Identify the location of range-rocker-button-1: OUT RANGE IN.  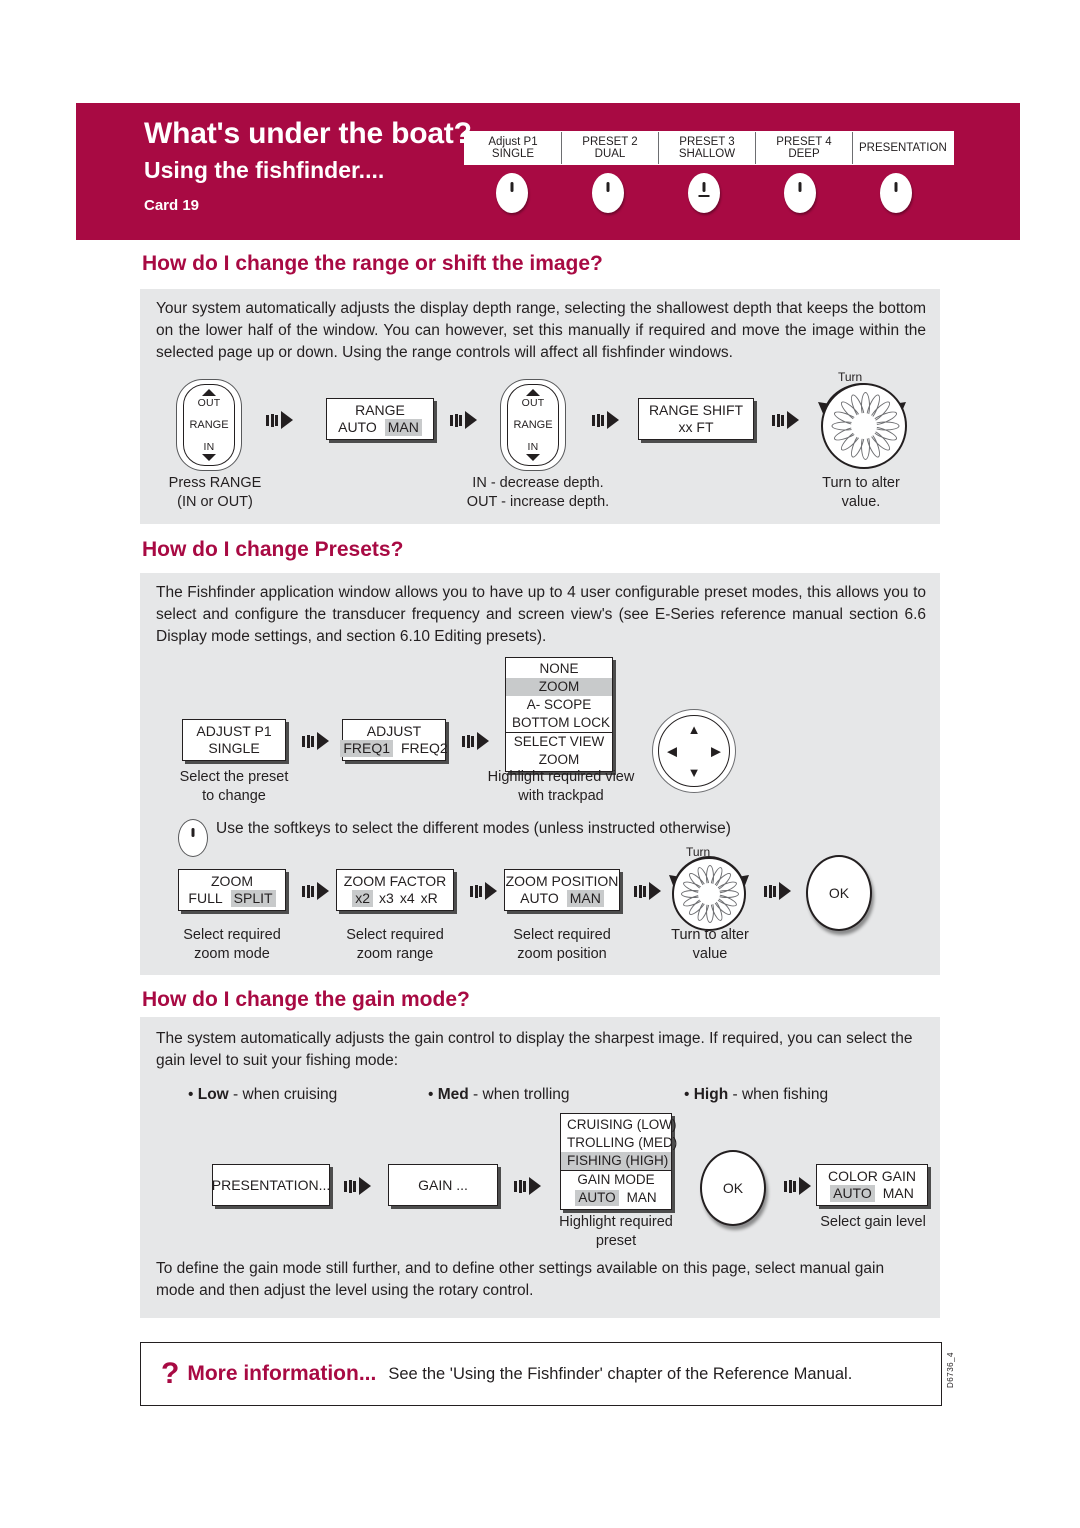
(209, 425).